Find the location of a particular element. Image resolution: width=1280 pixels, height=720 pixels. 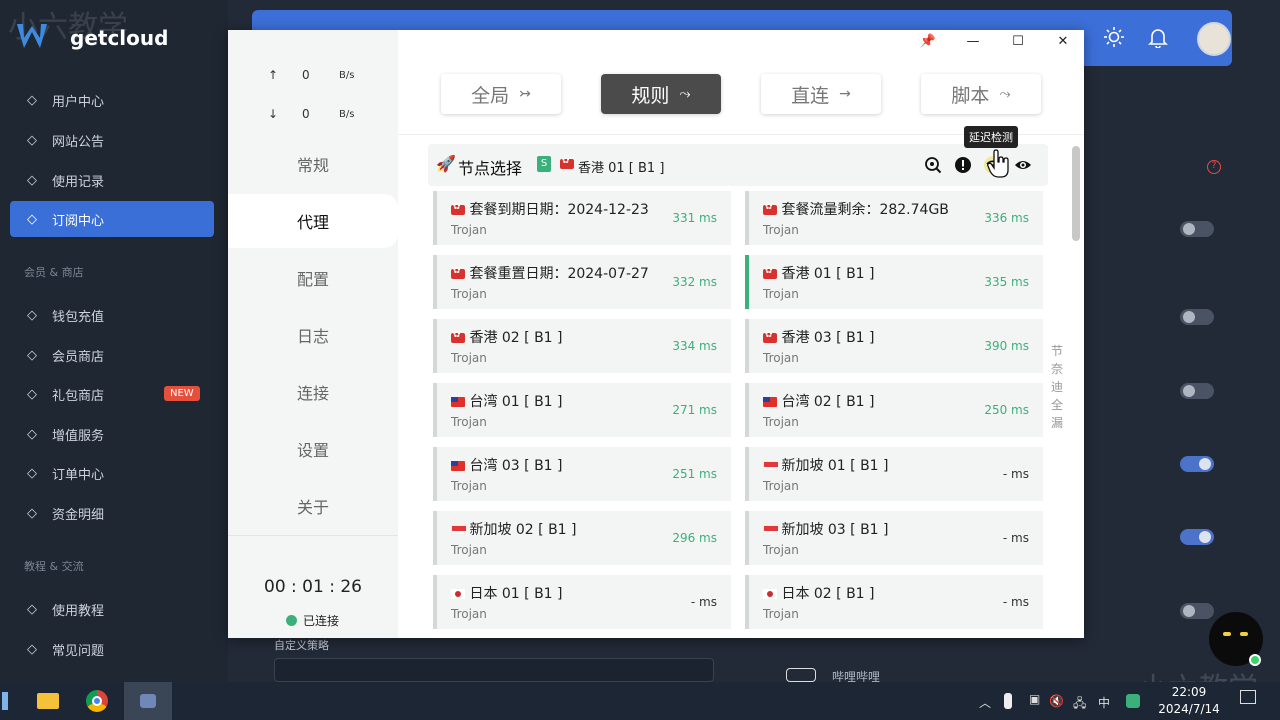

proxy-card: 套餐流量剩余：282.74GB Trojan 336 ms is located at coordinates (894, 218).